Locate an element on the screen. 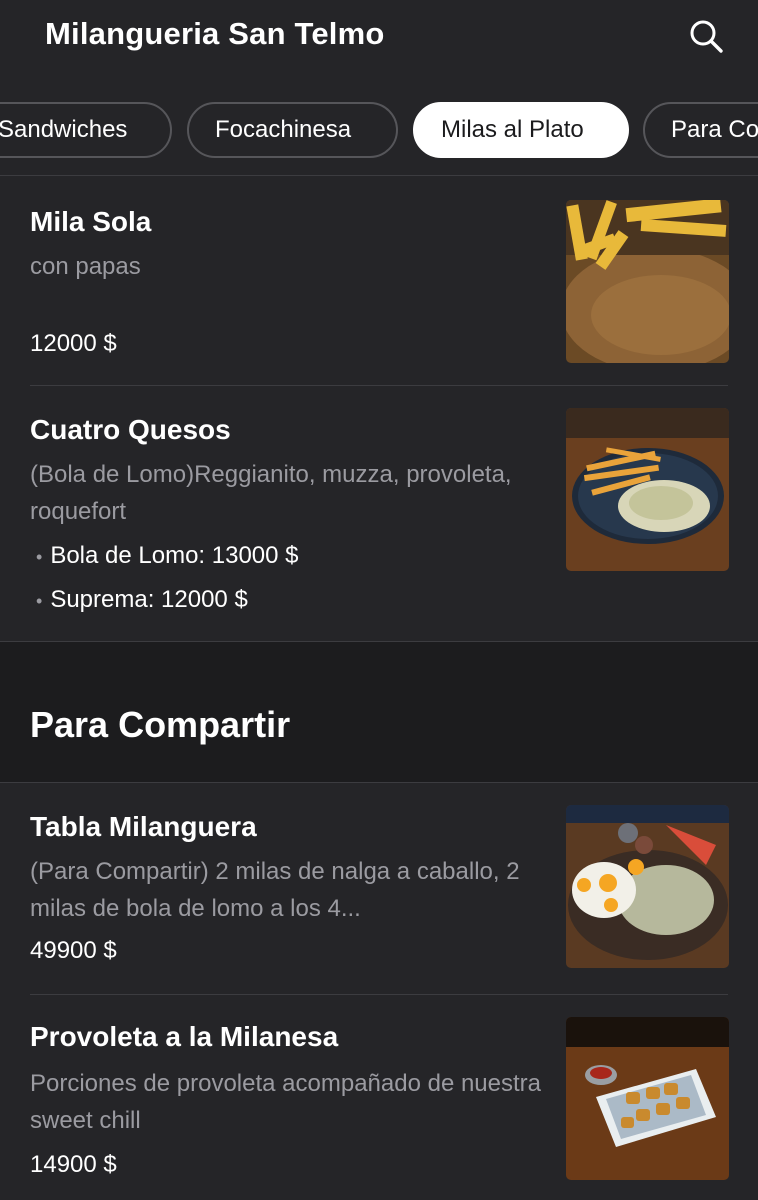 This screenshot has height=1200, width=758. search-button is located at coordinates (706, 36).